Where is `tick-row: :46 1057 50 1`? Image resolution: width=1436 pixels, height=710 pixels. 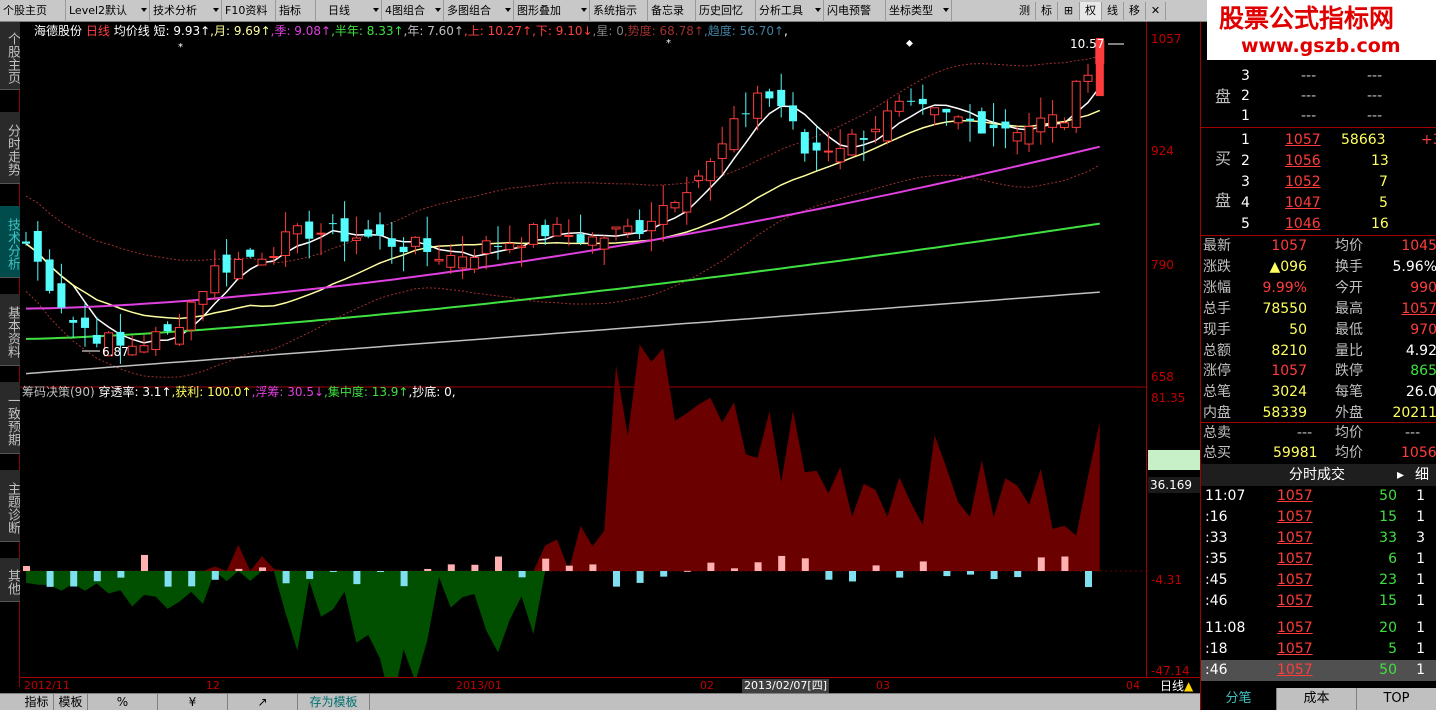 tick-row: :46 1057 50 1 is located at coordinates (1318, 670).